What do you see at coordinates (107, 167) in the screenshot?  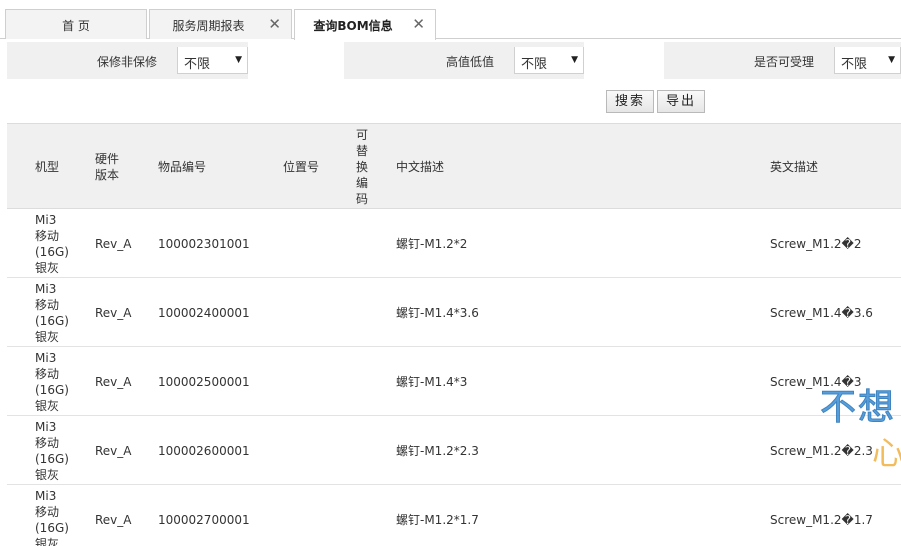 I see `col-hw-version: 硬件 版本` at bounding box center [107, 167].